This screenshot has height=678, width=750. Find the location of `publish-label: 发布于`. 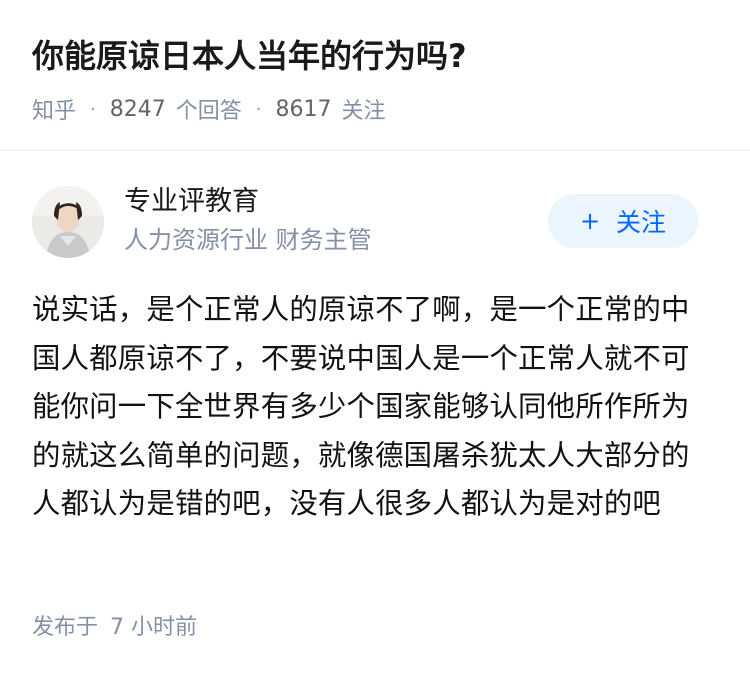

publish-label: 发布于 is located at coordinates (65, 627).